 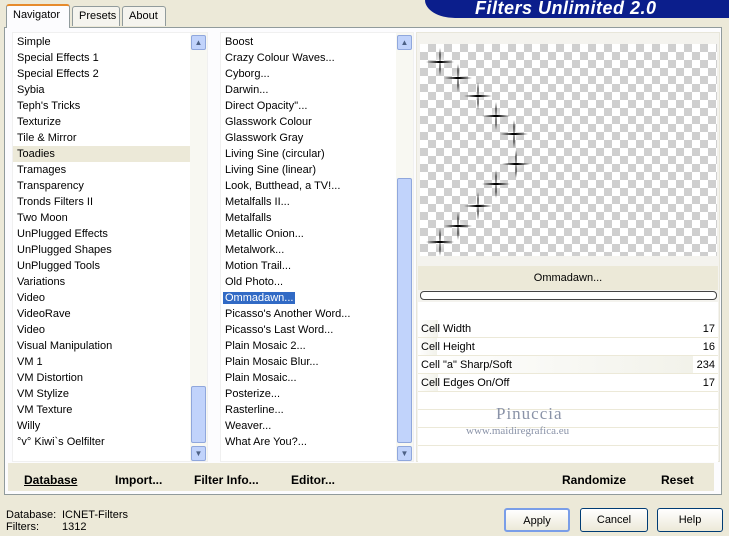 I want to click on category-item: Toadies, so click(x=110, y=154).